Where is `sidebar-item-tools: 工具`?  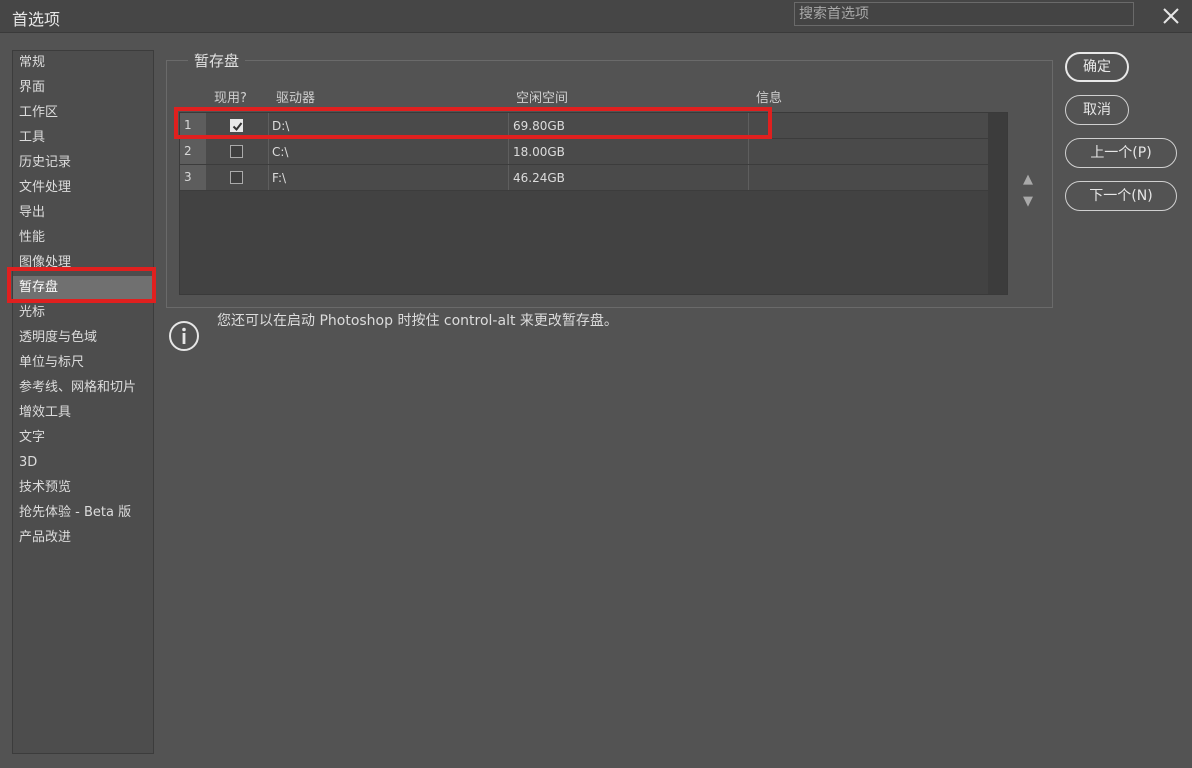 sidebar-item-tools: 工具 is located at coordinates (83, 138).